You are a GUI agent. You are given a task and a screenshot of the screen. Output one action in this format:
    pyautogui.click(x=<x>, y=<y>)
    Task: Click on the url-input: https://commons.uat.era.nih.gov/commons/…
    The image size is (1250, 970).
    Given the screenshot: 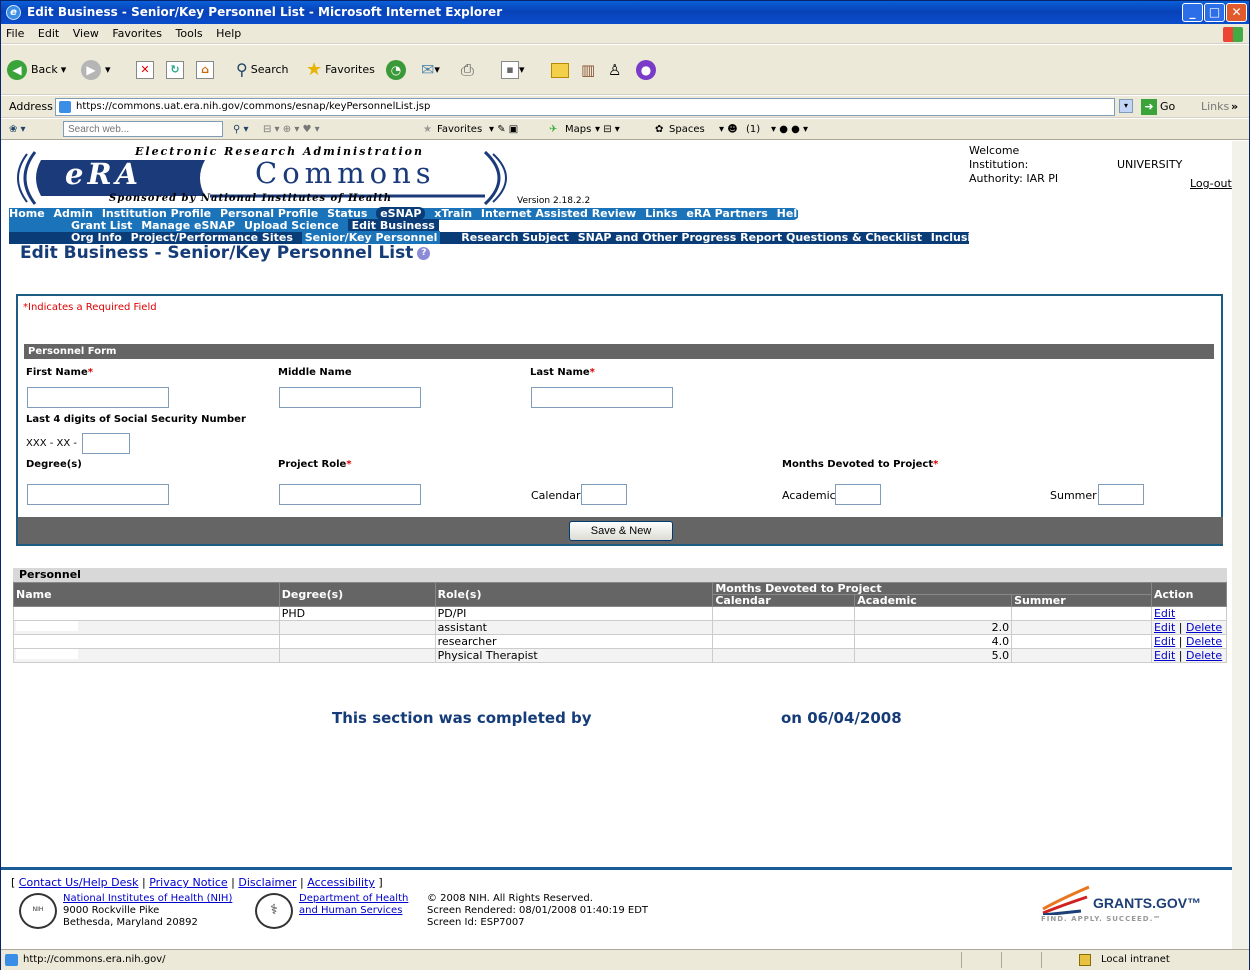 What is the action you would take?
    pyautogui.click(x=585, y=107)
    